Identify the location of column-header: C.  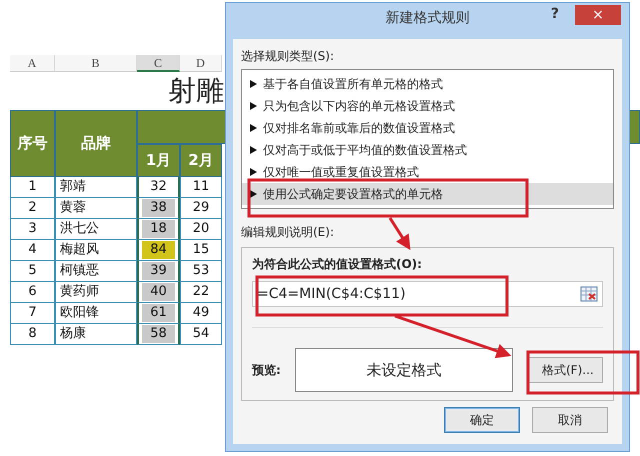
(158, 63).